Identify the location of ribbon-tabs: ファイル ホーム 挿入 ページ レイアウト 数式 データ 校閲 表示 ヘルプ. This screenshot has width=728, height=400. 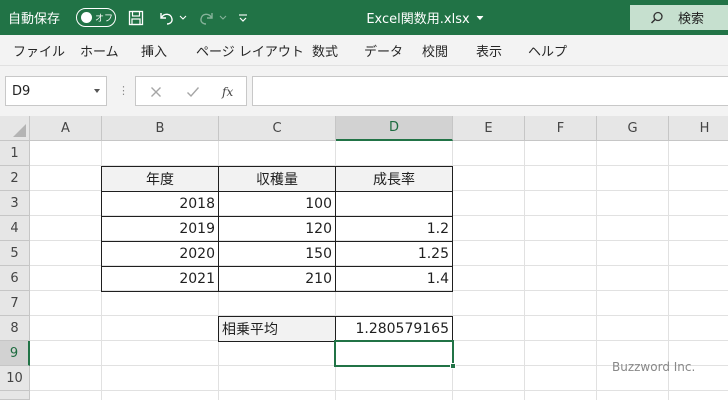
(364, 50).